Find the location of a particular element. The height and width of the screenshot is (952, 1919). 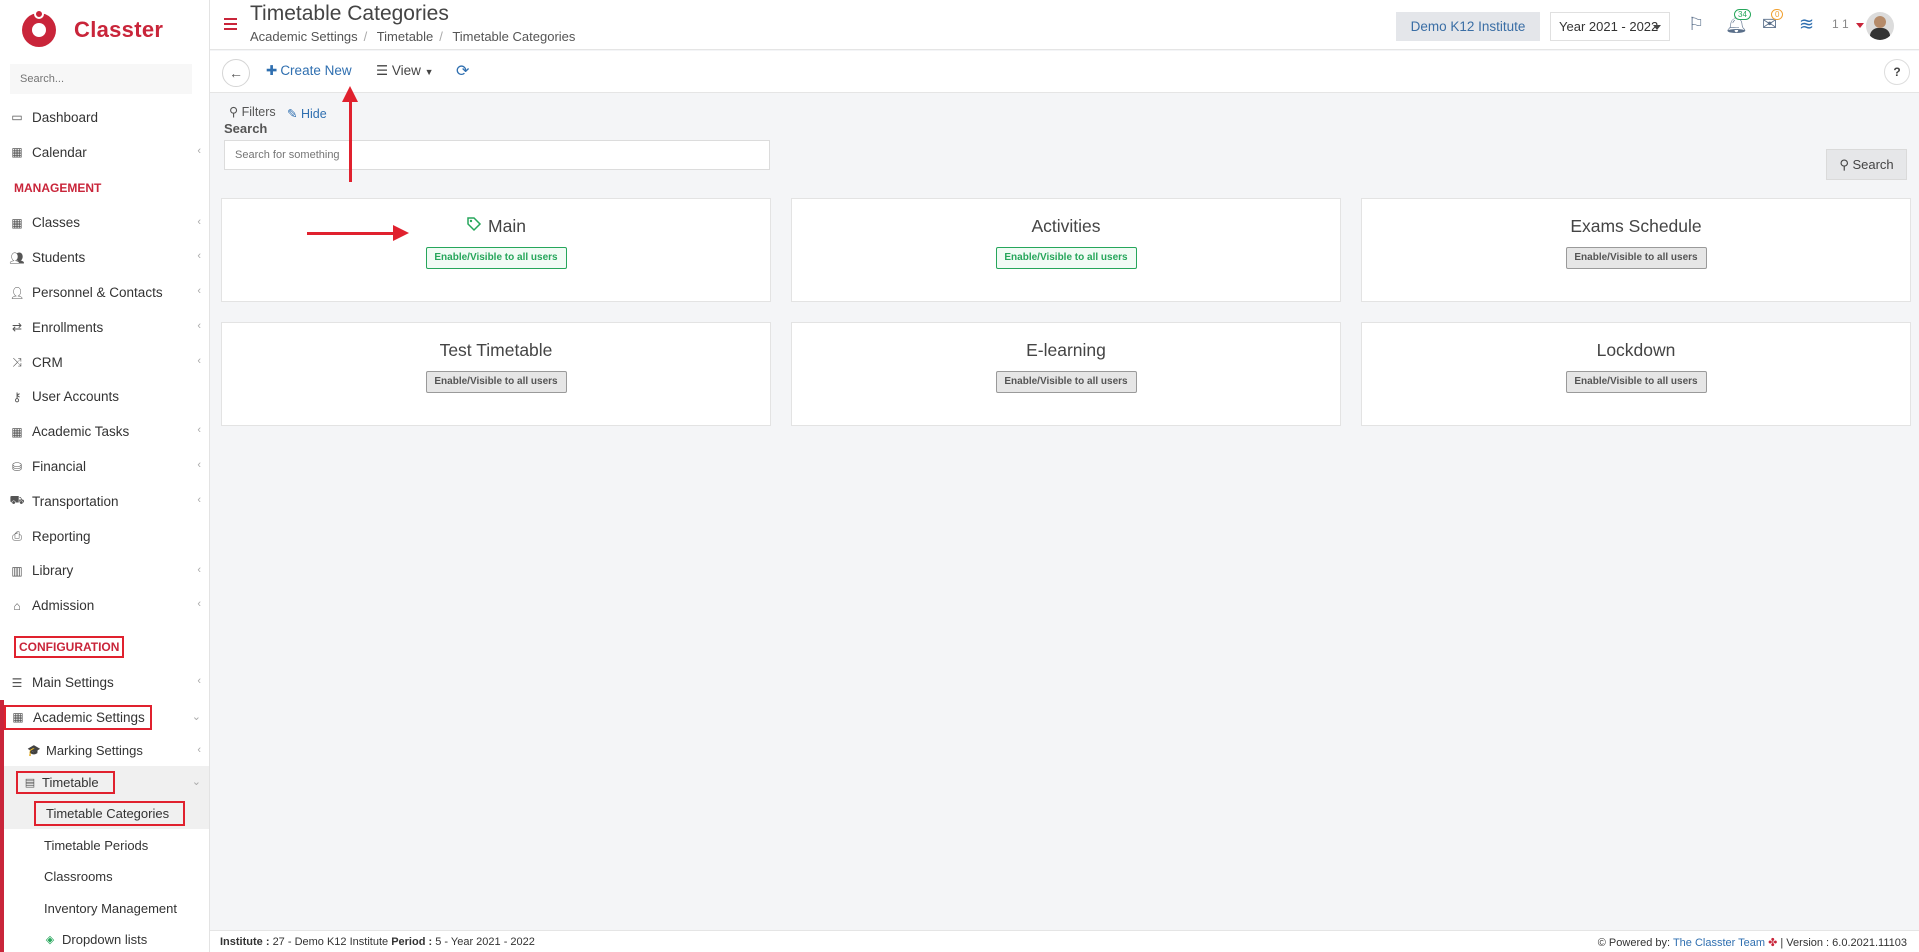

breadcrumb-item: Timetable is located at coordinates (405, 36).